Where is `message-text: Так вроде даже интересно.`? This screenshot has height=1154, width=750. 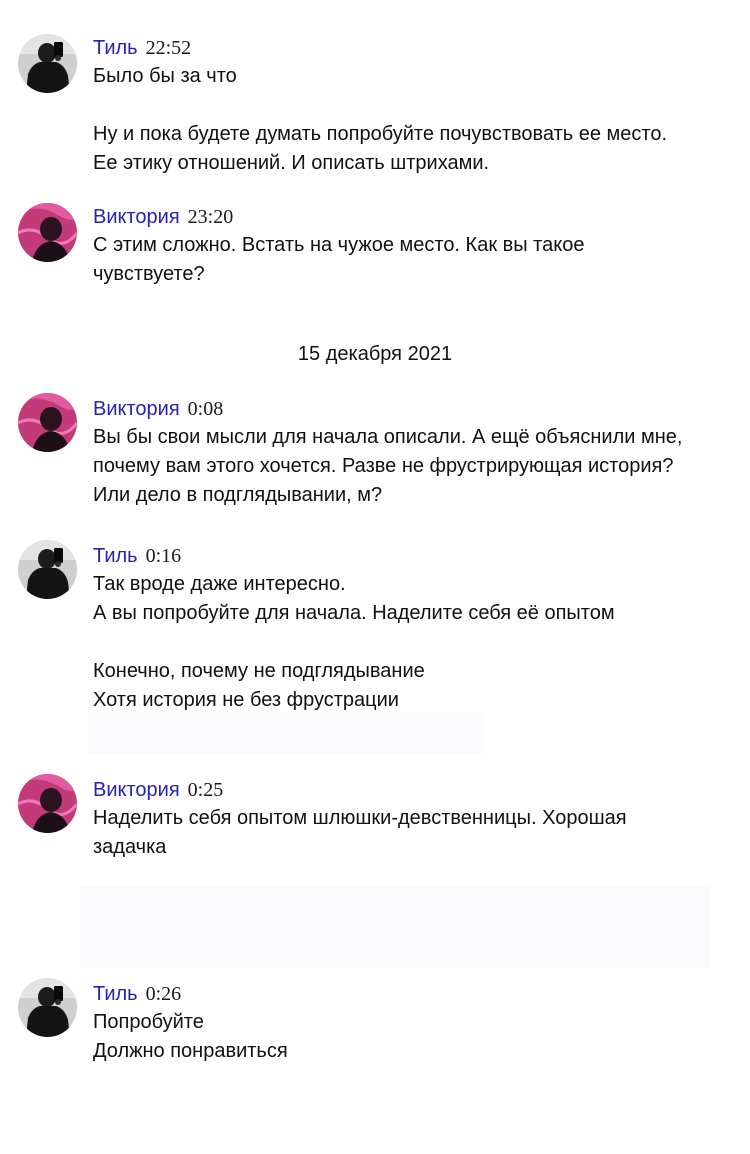 message-text: Так вроде даже интересно. is located at coordinates (219, 584).